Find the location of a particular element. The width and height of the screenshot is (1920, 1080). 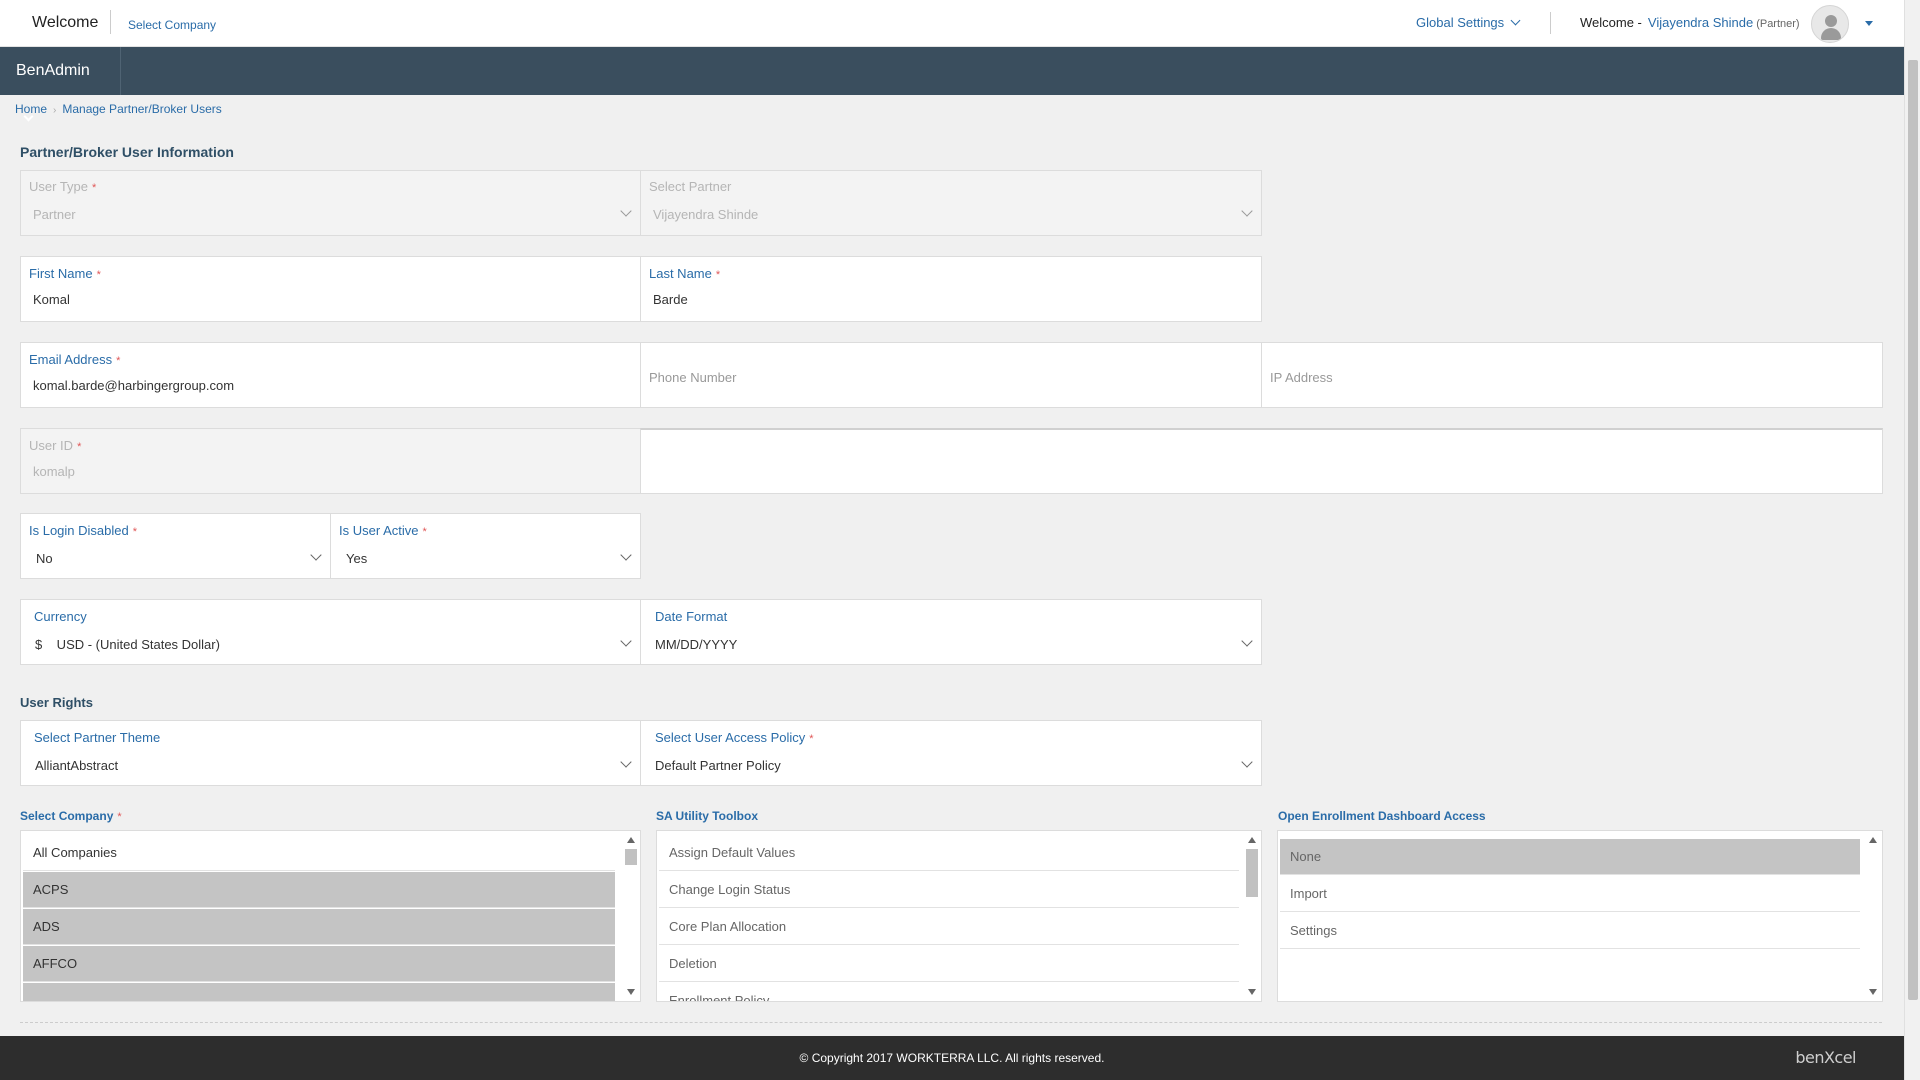

is-user-active-value: Yes is located at coordinates (357, 558).